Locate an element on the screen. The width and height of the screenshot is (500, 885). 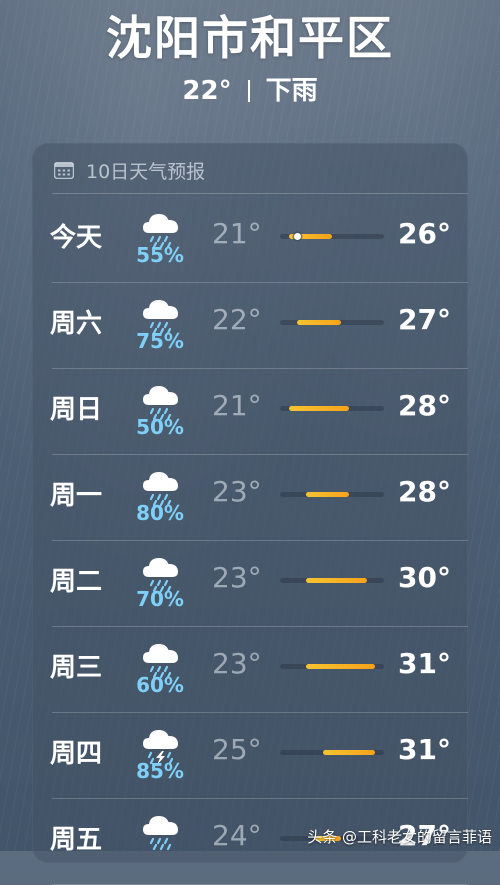
day-label: 周五 is located at coordinates (76, 840).